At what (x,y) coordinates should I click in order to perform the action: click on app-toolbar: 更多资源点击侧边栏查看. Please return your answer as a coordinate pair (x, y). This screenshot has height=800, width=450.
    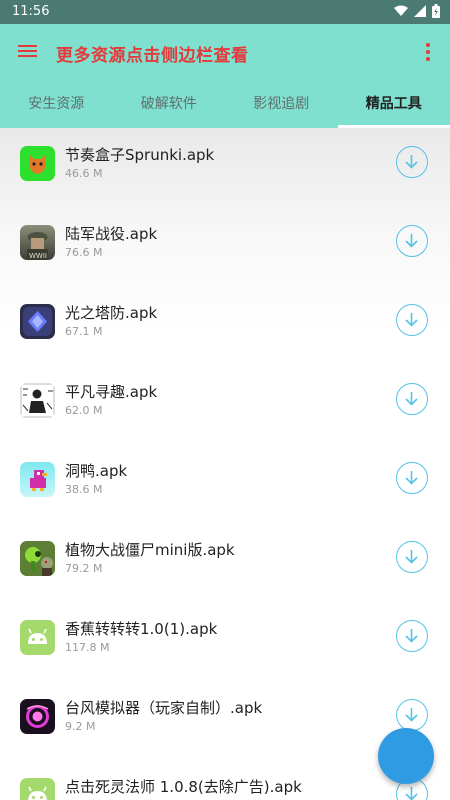
    Looking at the image, I should click on (225, 52).